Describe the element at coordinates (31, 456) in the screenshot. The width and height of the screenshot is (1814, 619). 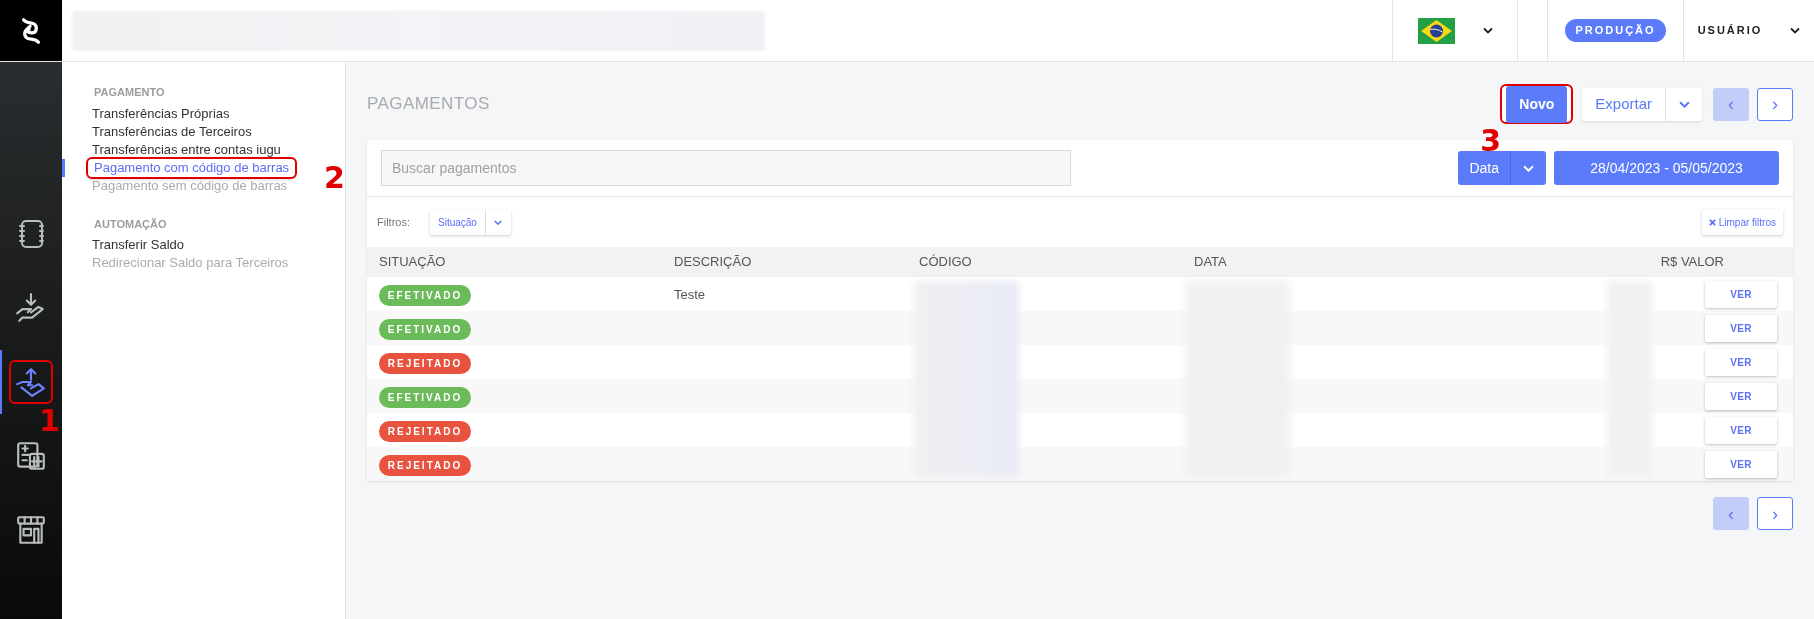
I see `calculator-icon` at that location.